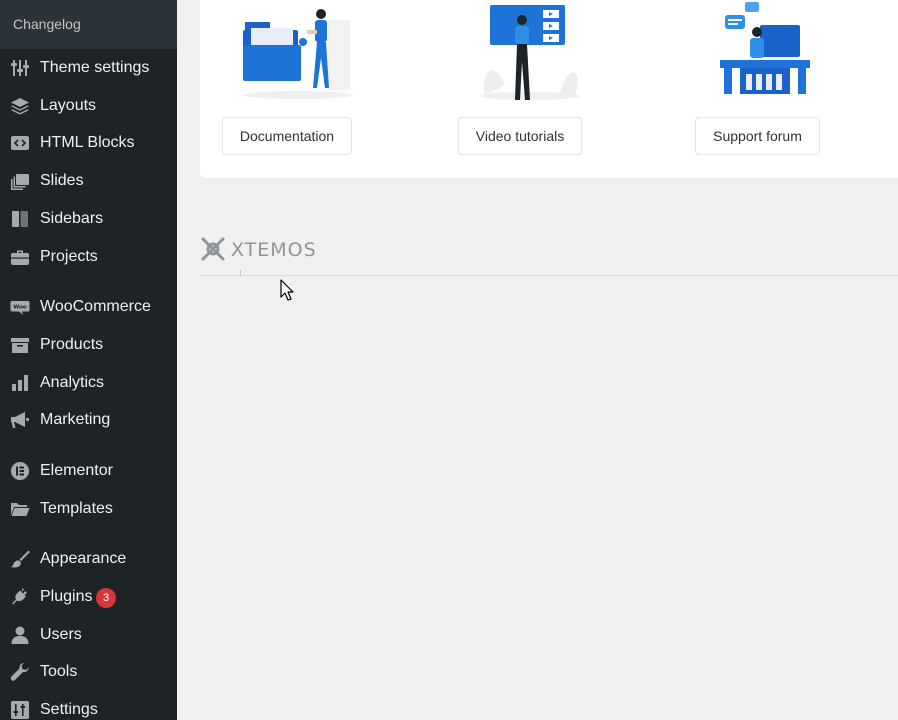  I want to click on briefcase-icon, so click(20, 257).